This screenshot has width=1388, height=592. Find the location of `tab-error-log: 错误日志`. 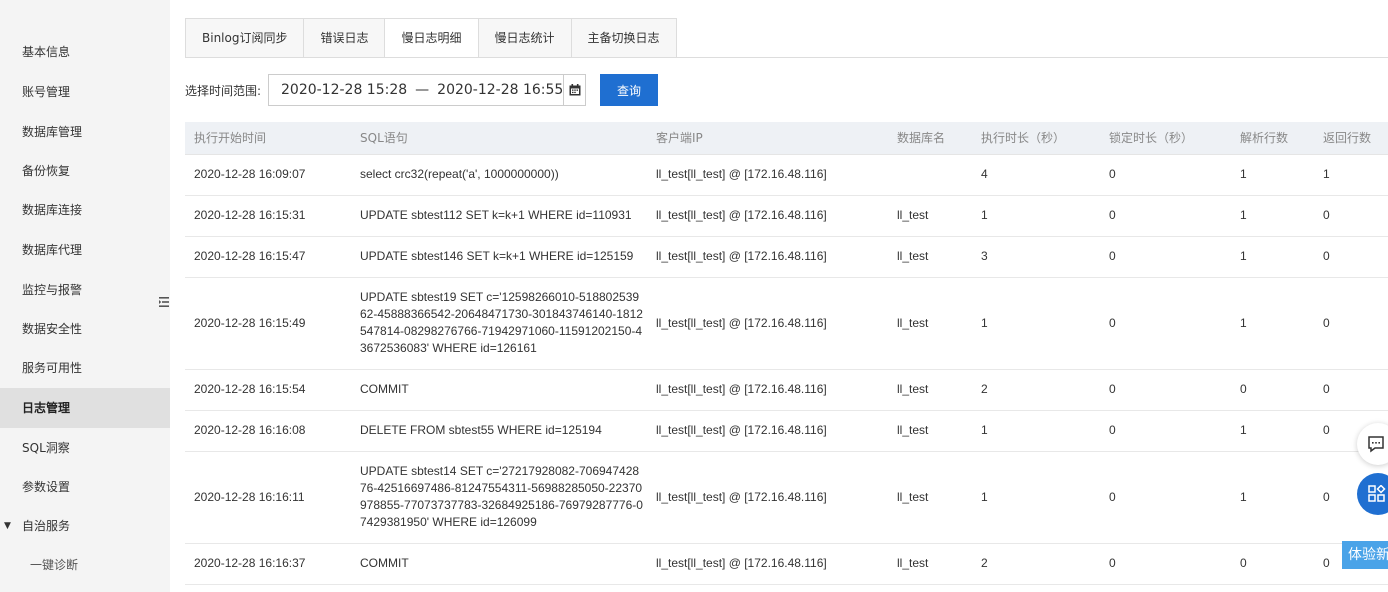

tab-error-log: 错误日志 is located at coordinates (345, 38).